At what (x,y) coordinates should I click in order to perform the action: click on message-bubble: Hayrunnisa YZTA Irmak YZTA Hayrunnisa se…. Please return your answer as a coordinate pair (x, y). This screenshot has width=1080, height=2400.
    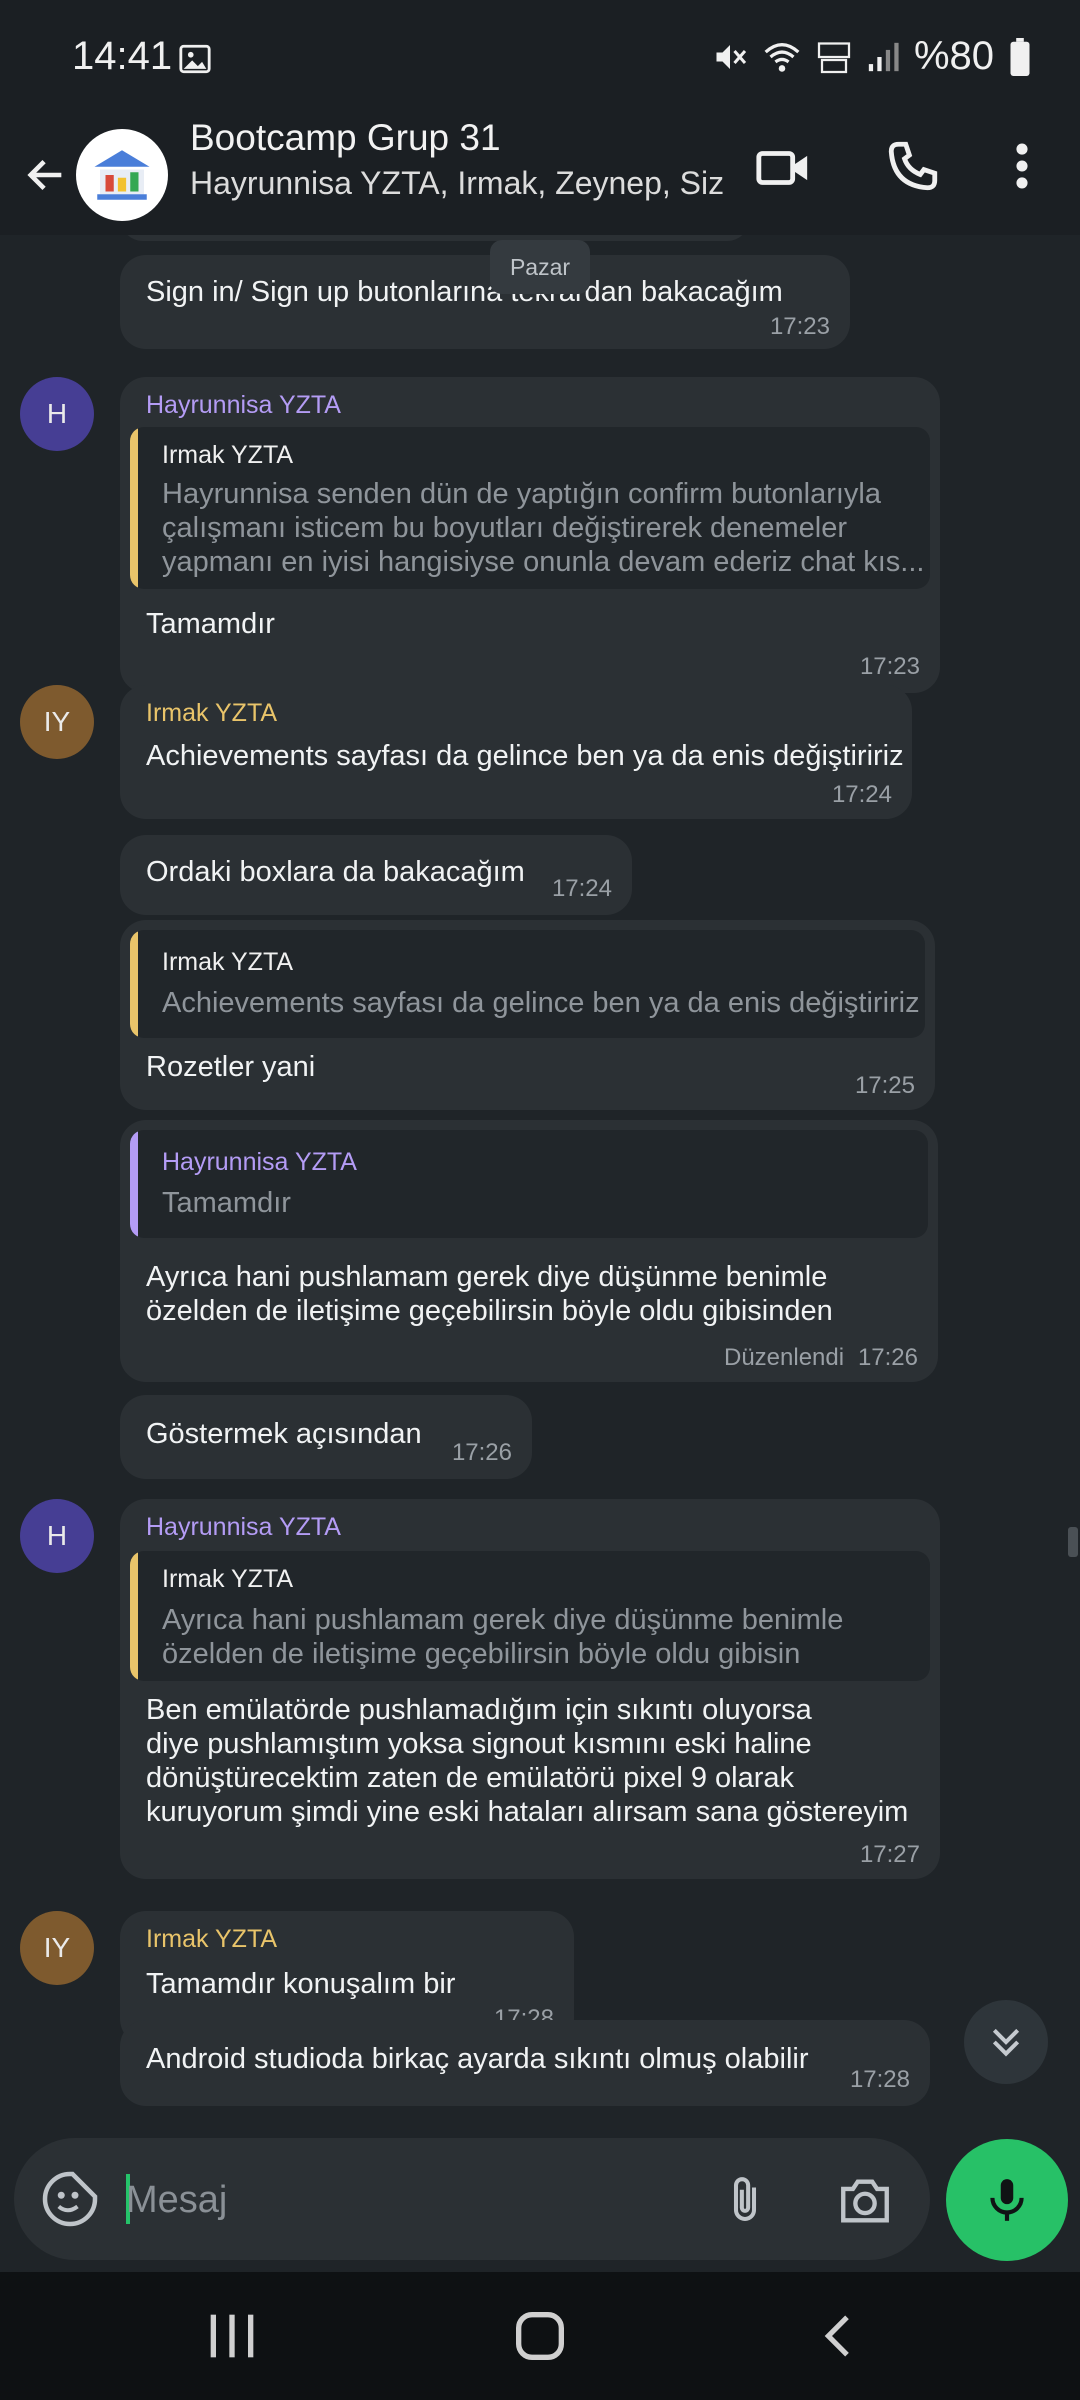
    Looking at the image, I should click on (530, 535).